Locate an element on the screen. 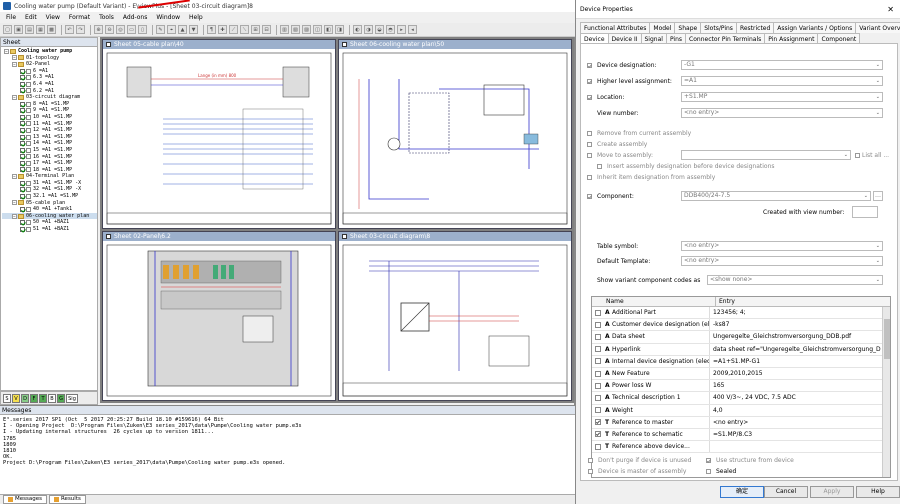 The width and height of the screenshot is (900, 504). toolbar-tool-icon: ▨ is located at coordinates (306, 29).